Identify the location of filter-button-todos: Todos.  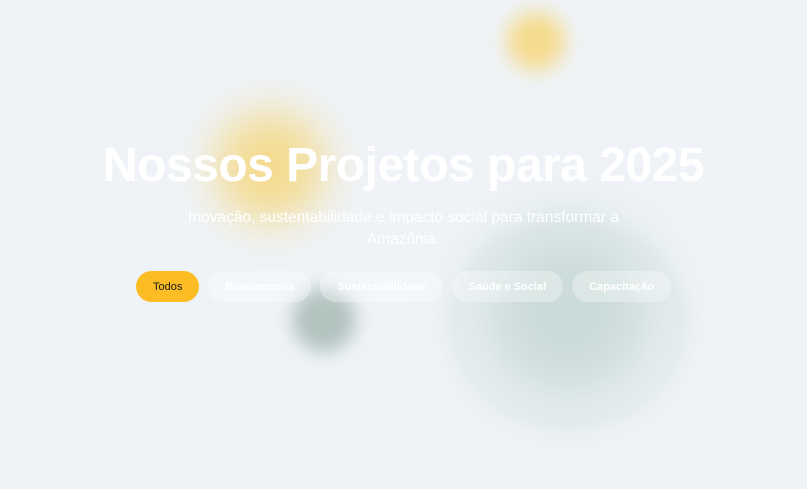
(168, 286).